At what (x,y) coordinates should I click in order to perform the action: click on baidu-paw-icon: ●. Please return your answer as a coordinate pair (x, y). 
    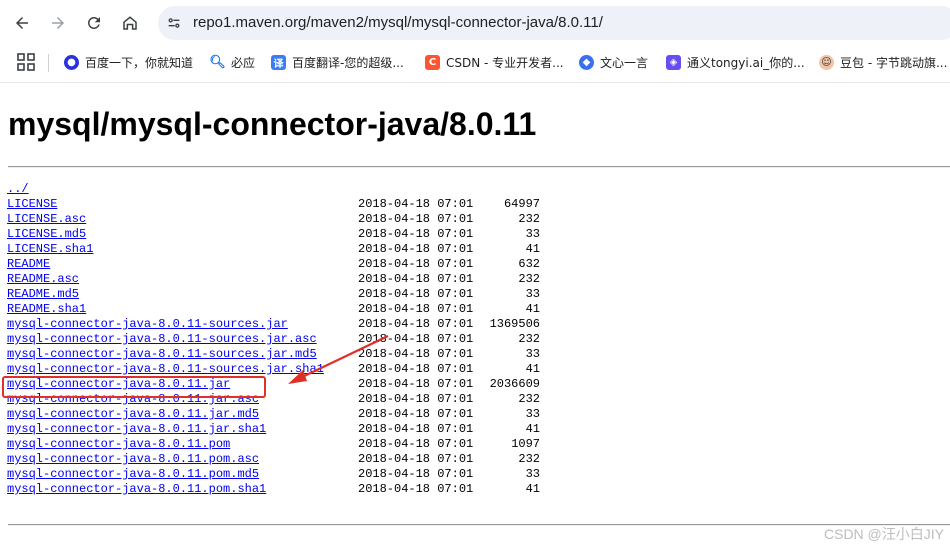
    Looking at the image, I should click on (71, 62).